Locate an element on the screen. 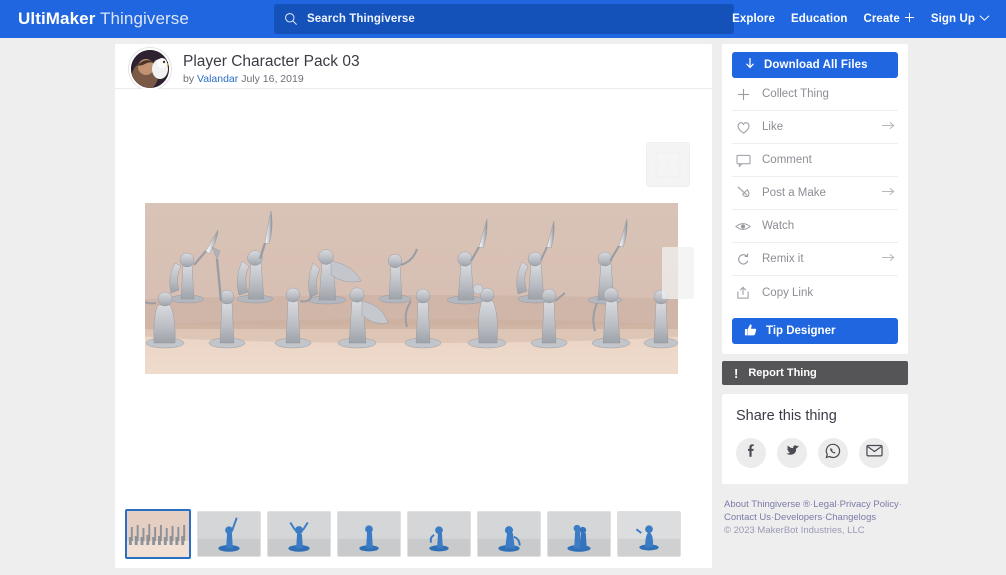  avatar is located at coordinates (150, 69).